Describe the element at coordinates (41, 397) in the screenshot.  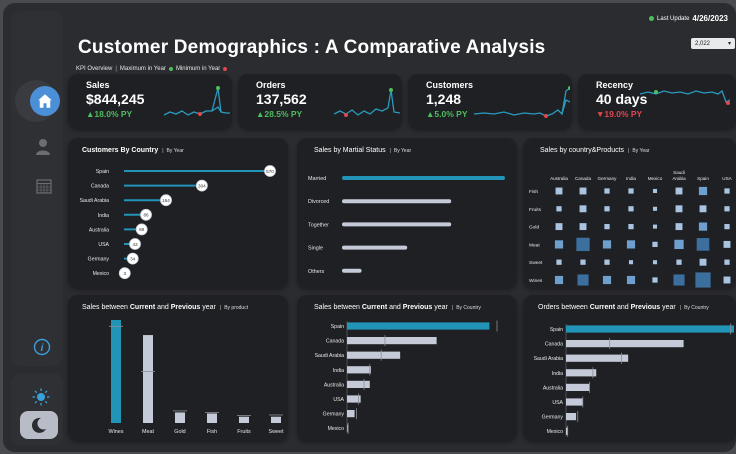
I see `sun-icon` at that location.